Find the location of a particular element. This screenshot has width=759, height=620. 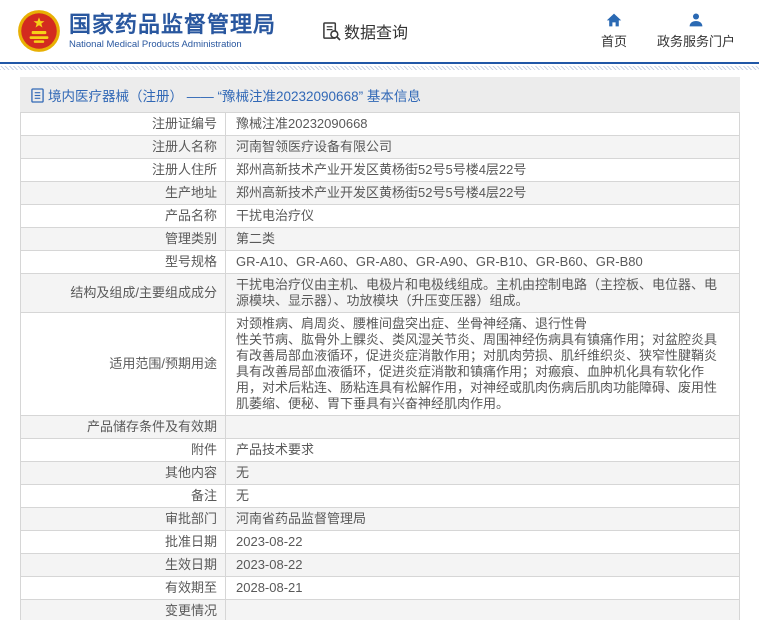

row-value: 河南省药品监督管理局 is located at coordinates (482, 519).